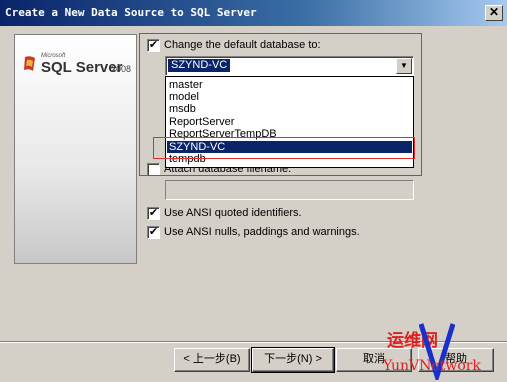 Image resolution: width=507 pixels, height=382 pixels. What do you see at coordinates (293, 360) in the screenshot?
I see `next-button: 下一步(N) >` at bounding box center [293, 360].